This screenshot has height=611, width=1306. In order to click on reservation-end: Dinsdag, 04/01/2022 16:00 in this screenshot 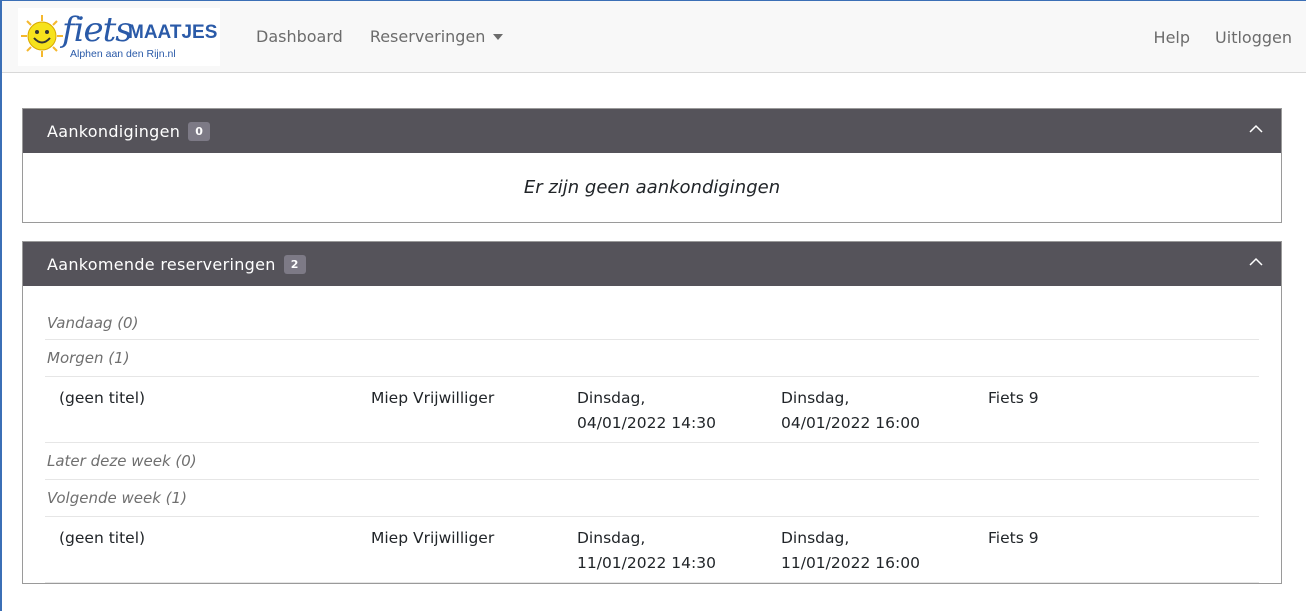, I will do `click(850, 411)`.